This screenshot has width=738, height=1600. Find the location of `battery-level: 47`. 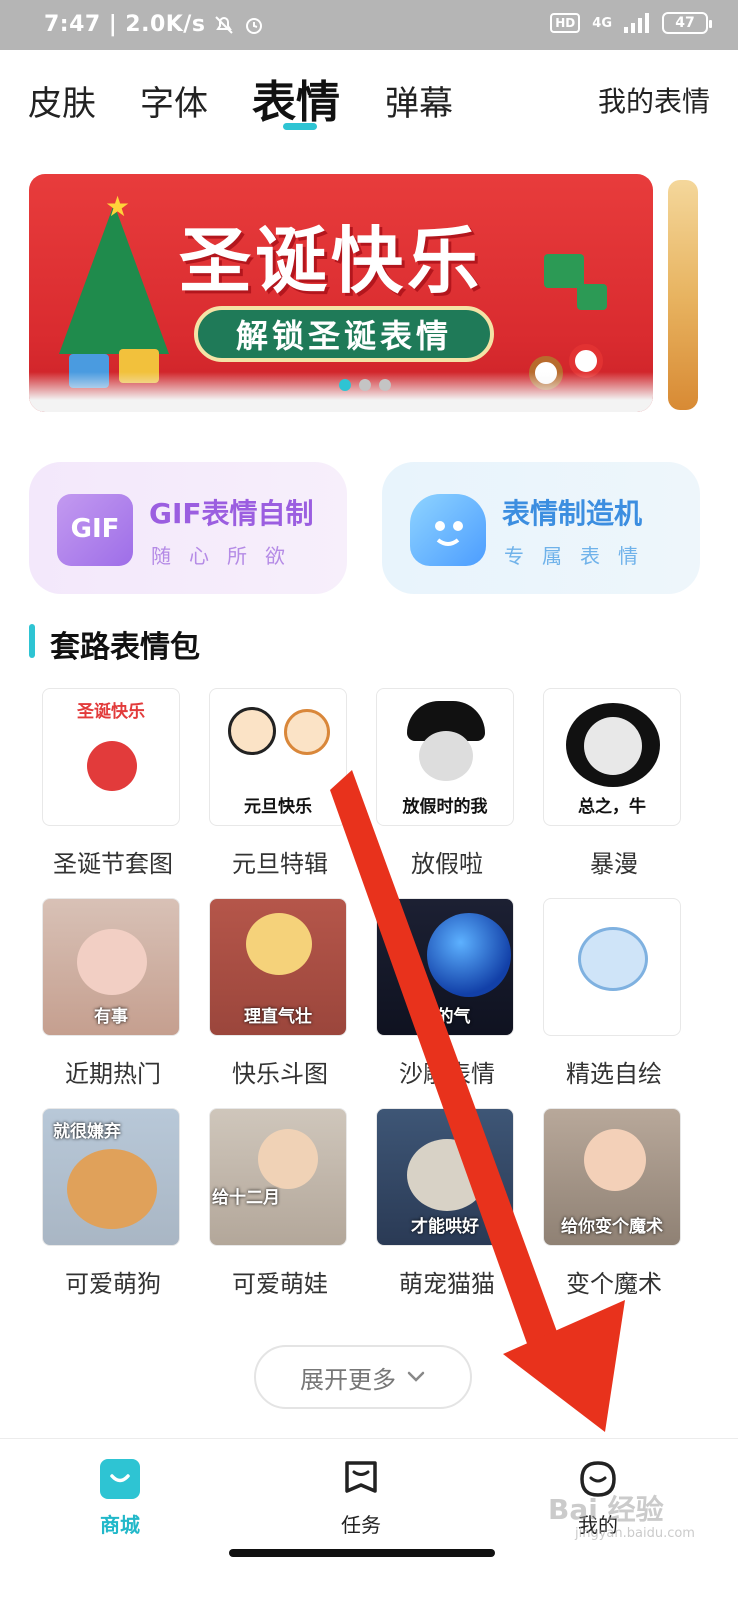

battery-level: 47 is located at coordinates (685, 23).